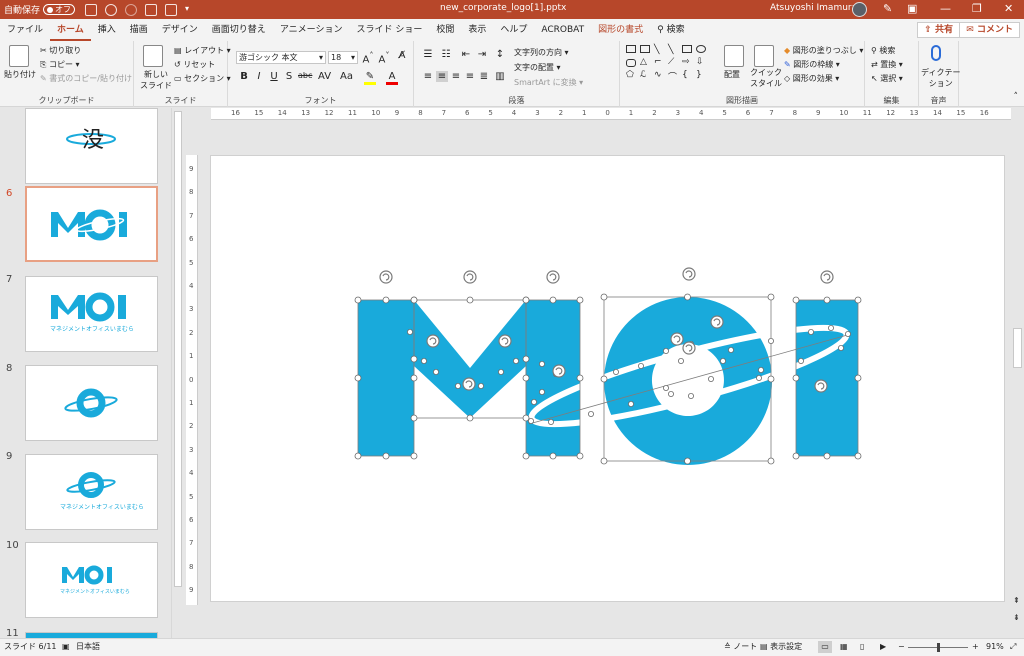 This screenshot has height=656, width=1024. What do you see at coordinates (945, 9) in the screenshot?
I see `minimize-icon: —` at bounding box center [945, 9].